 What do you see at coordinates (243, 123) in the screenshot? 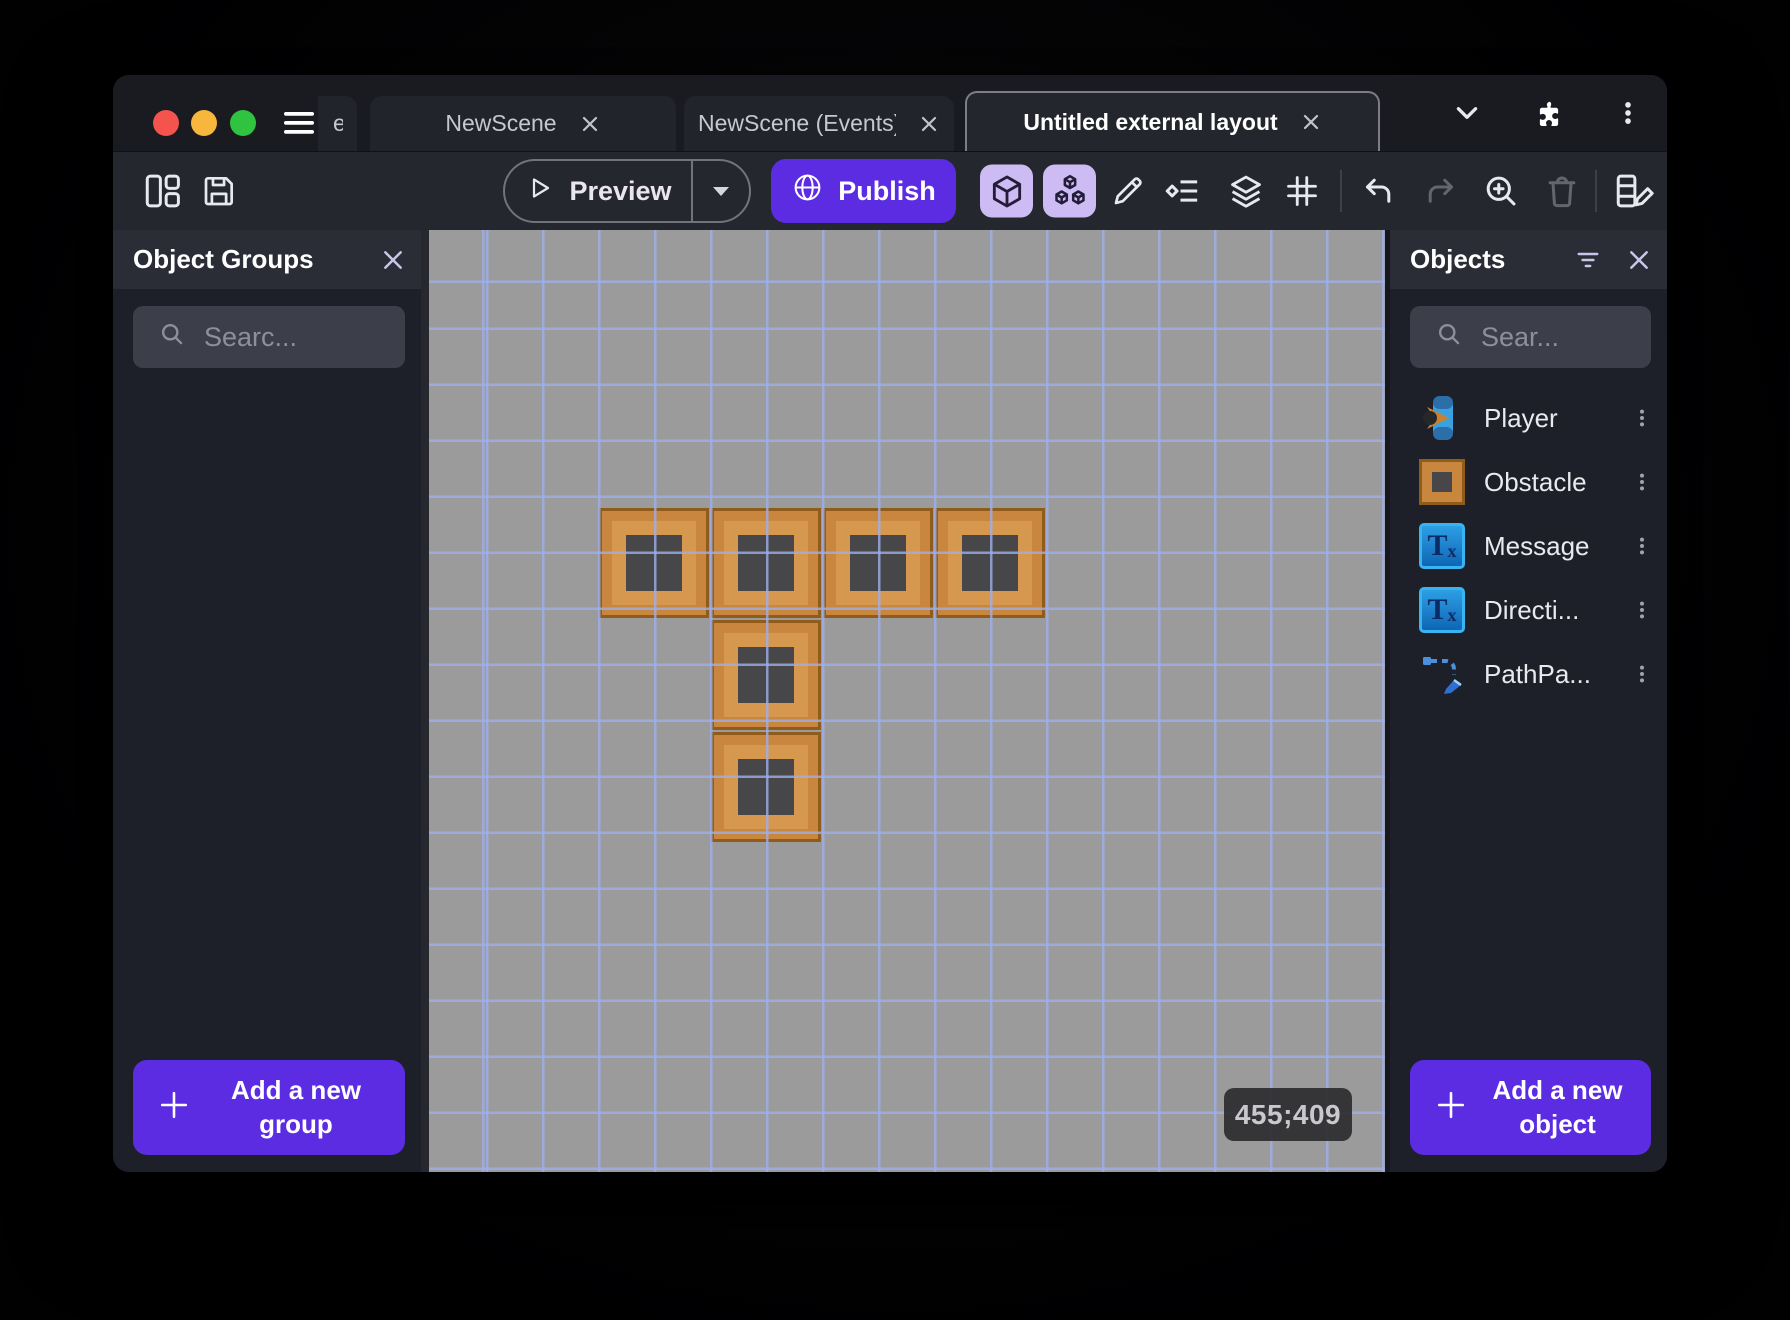
I see `window-zoom-button` at bounding box center [243, 123].